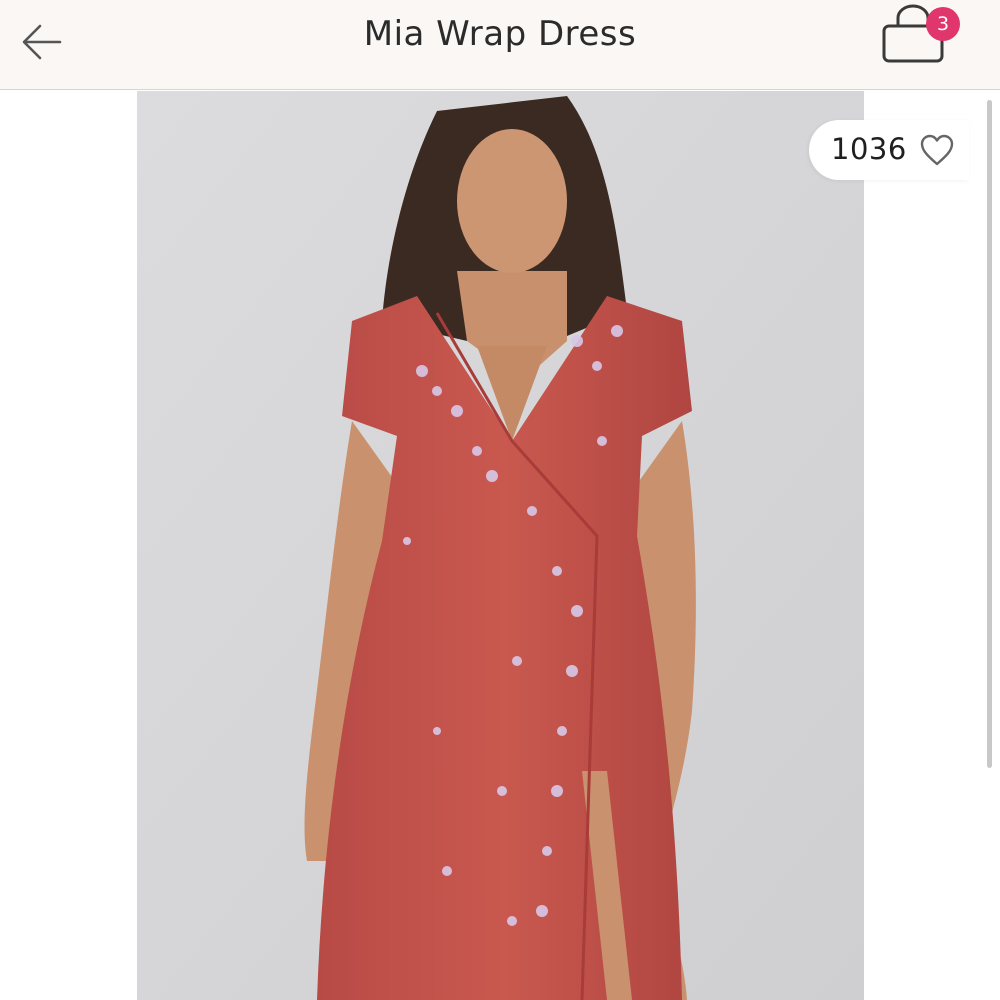 This screenshot has width=1000, height=1000. I want to click on heart-outline-icon, so click(937, 150).